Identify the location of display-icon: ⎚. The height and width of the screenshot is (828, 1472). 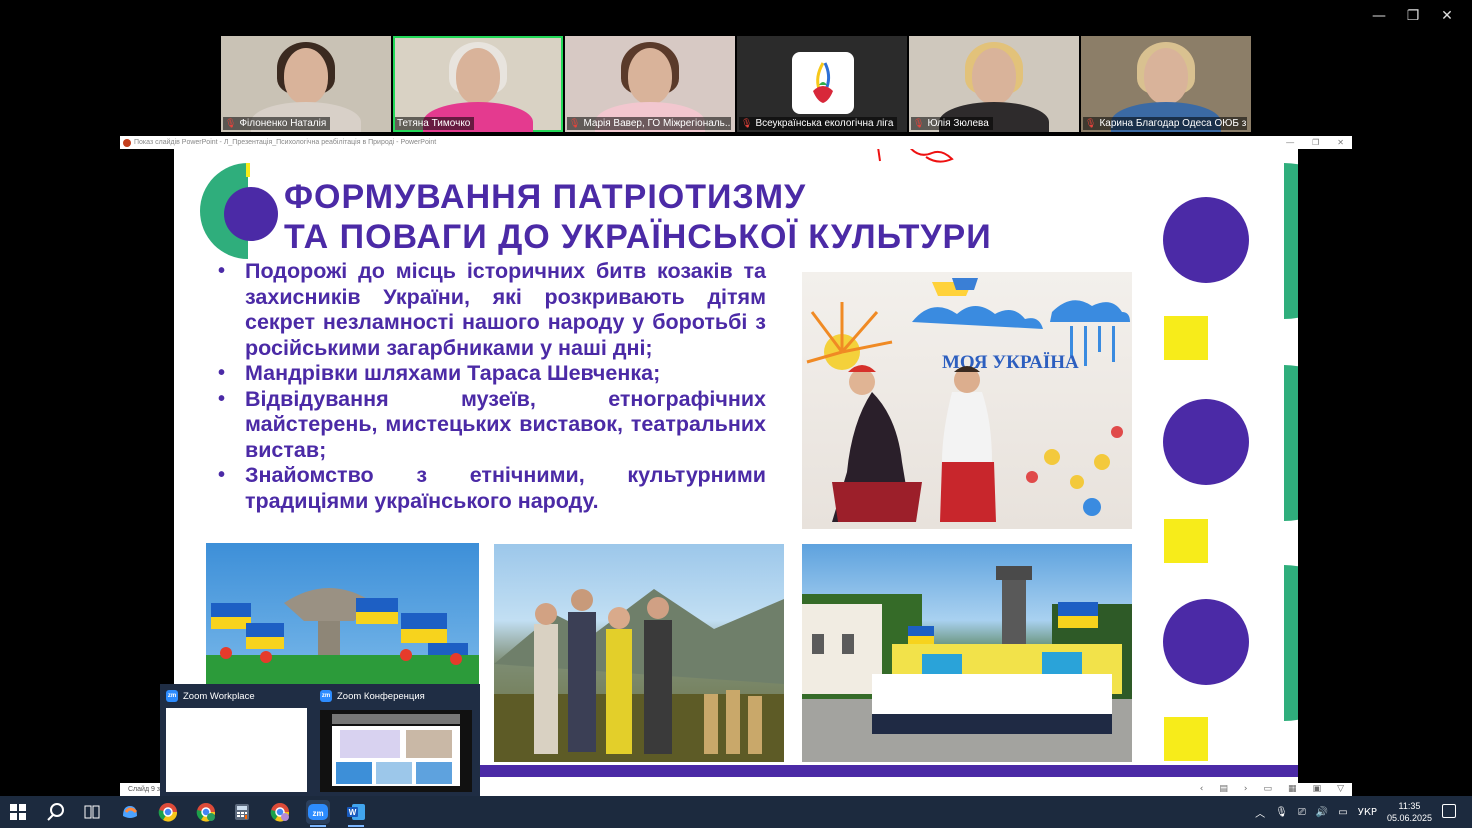
(1302, 812).